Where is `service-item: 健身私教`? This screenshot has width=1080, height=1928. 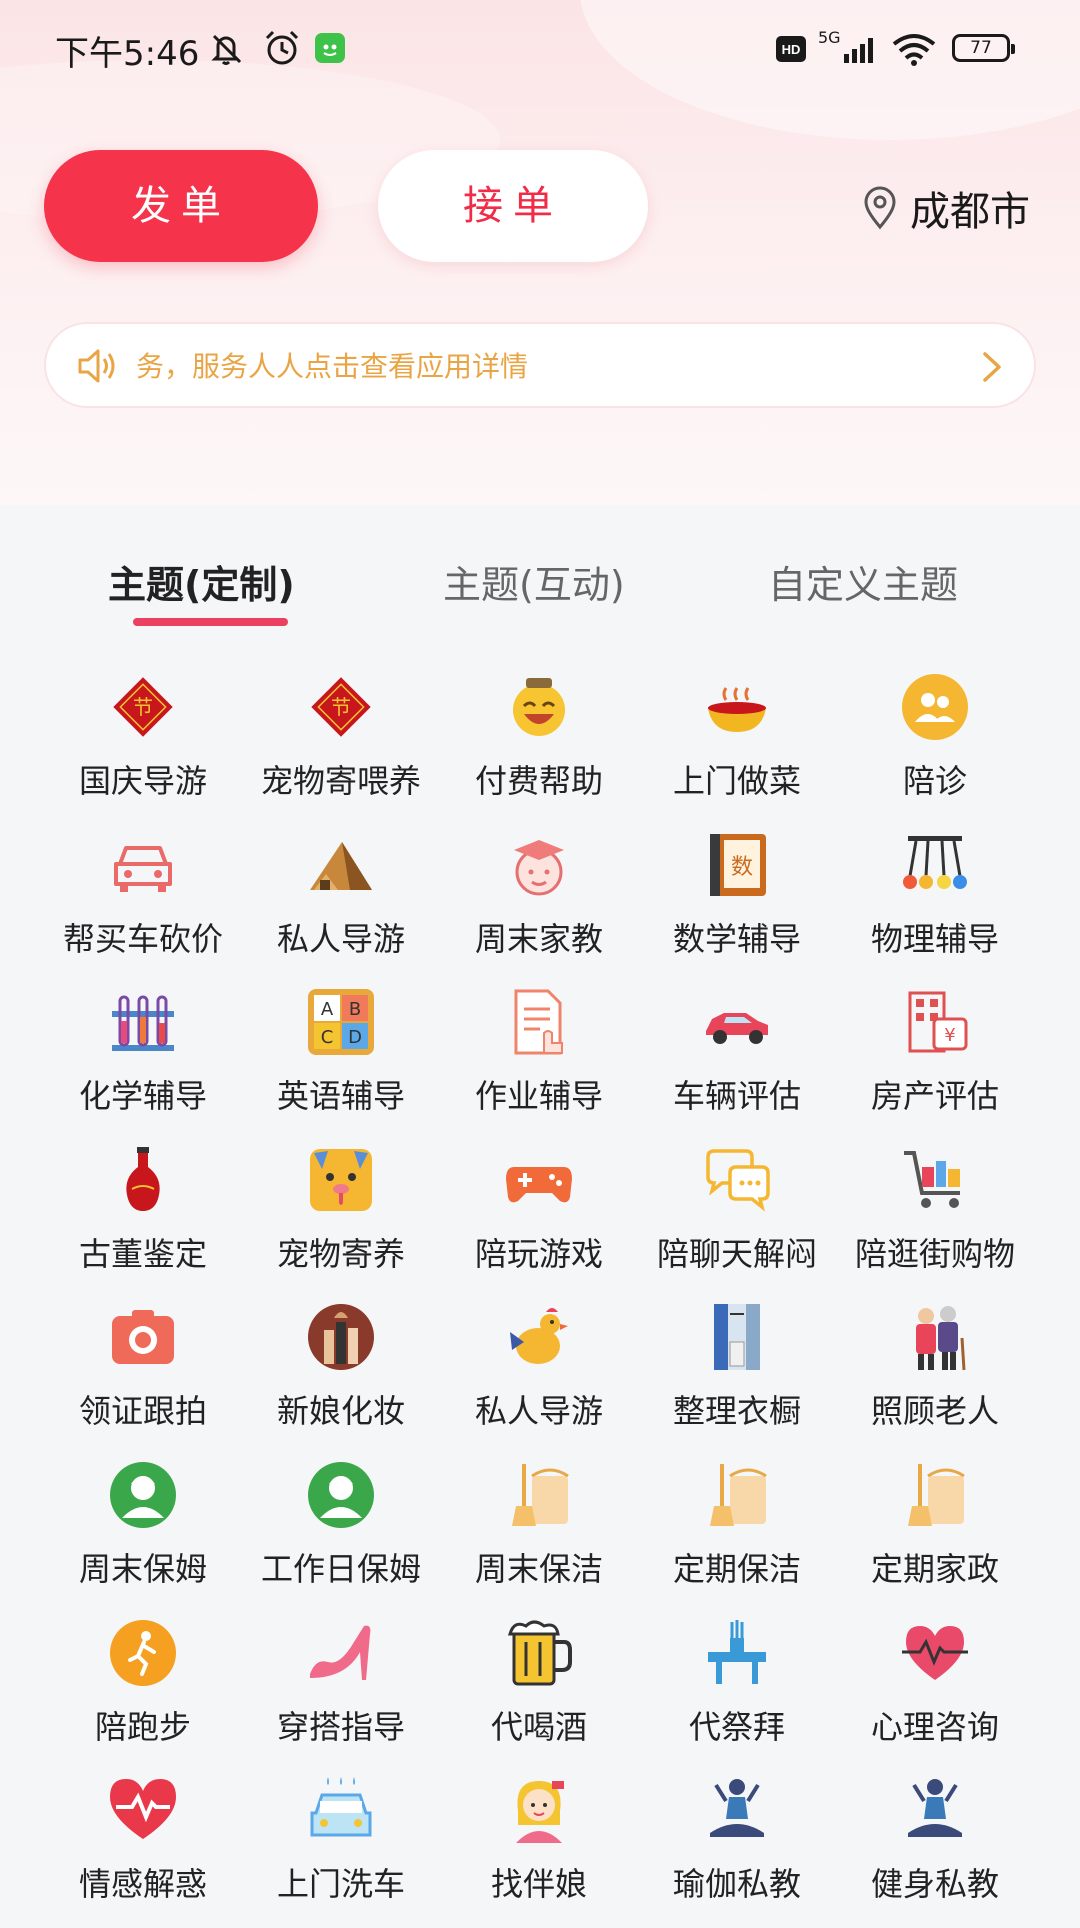
service-item: 健身私教 is located at coordinates (935, 1849).